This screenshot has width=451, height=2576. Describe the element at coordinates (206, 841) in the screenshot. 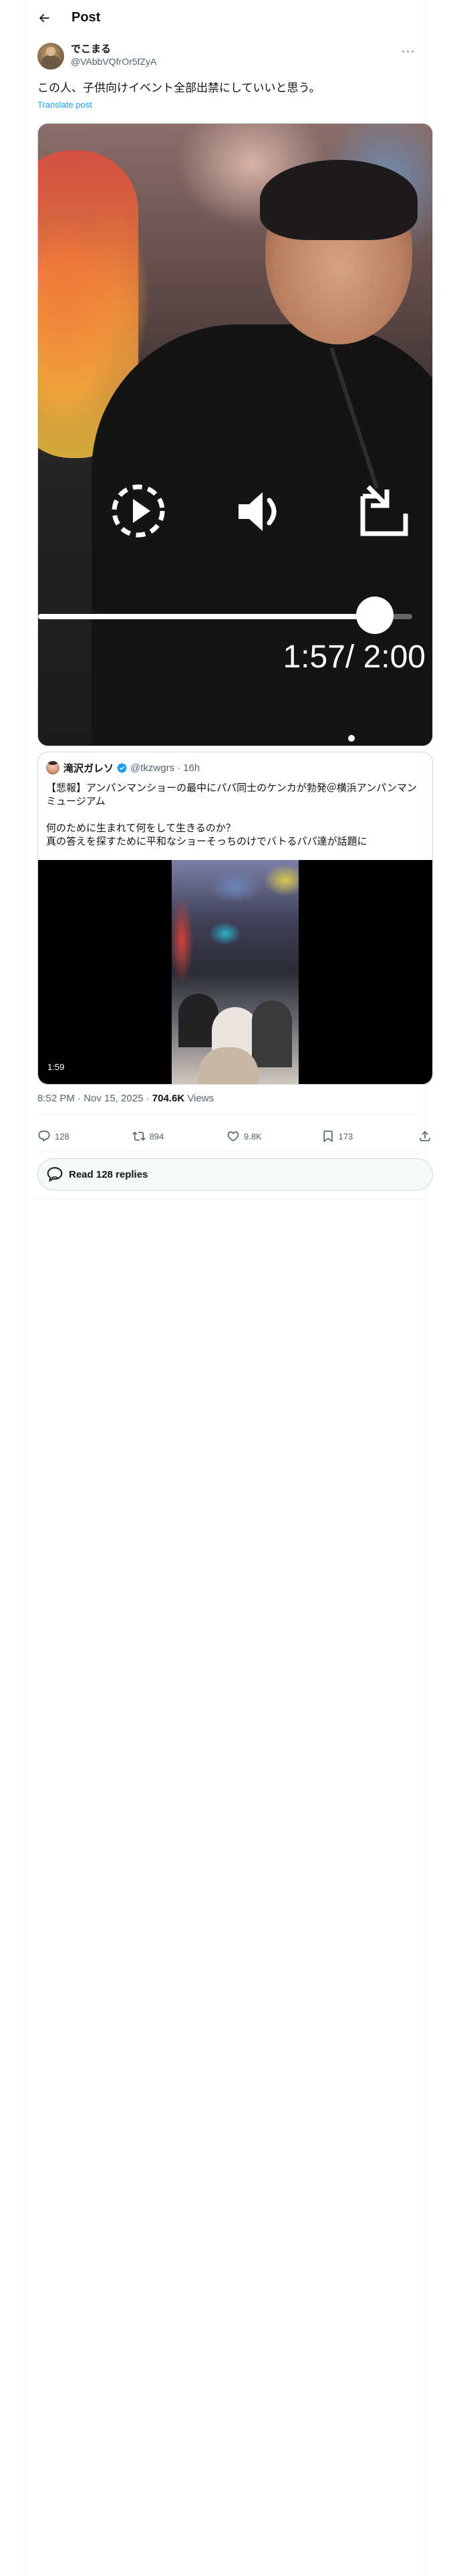

I see `quoted-text-line: 真の答えを探すために平和なショーそっちのけでバトるパパ達が話題に` at that location.